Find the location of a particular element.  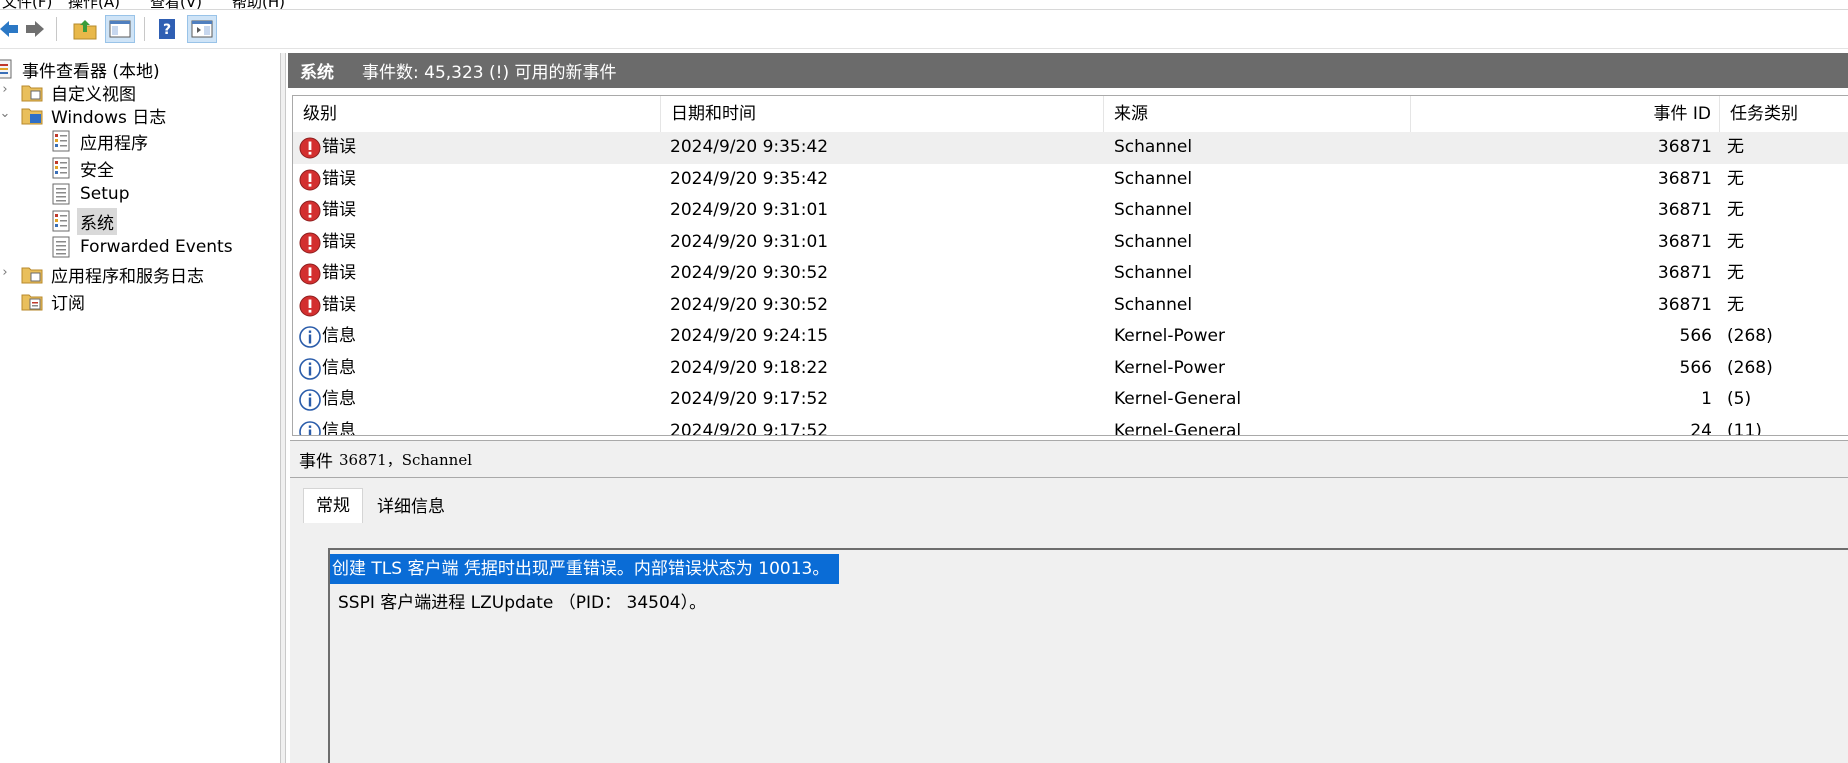

menu-item-view: 查看(V) is located at coordinates (176, 4).